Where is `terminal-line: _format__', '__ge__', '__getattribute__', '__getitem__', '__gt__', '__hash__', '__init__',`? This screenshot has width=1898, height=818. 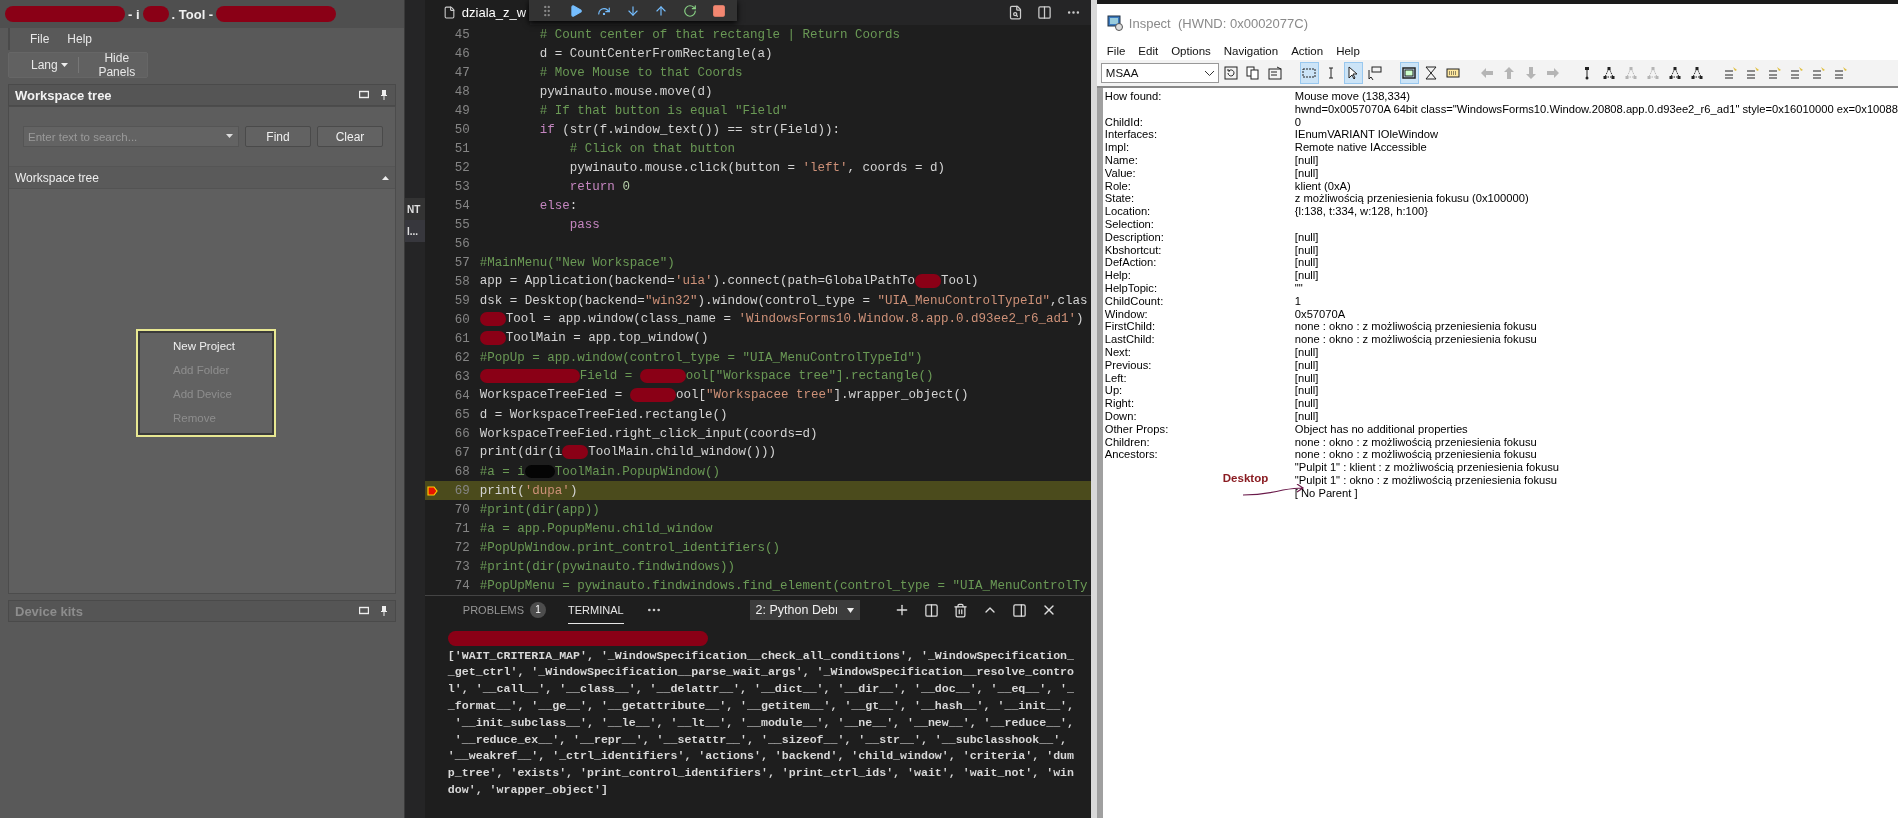
terminal-line: _format__', '__ge__', '__getattribute__', '__getitem__', '__gt__', '__hash__', '__init__', is located at coordinates (760, 706).